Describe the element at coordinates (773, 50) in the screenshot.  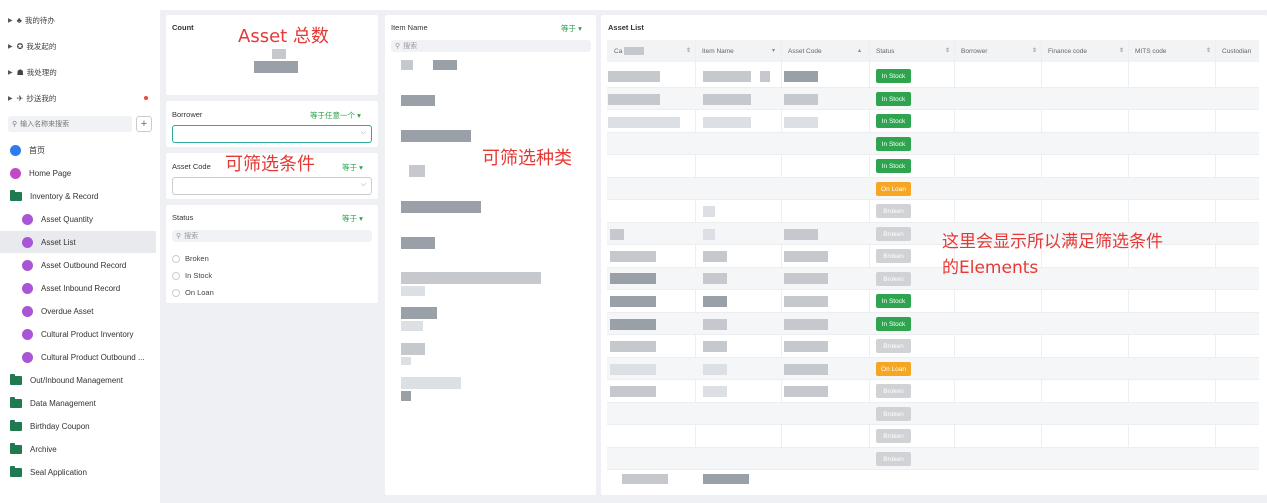
I see `sort-down-icon: ▾` at that location.